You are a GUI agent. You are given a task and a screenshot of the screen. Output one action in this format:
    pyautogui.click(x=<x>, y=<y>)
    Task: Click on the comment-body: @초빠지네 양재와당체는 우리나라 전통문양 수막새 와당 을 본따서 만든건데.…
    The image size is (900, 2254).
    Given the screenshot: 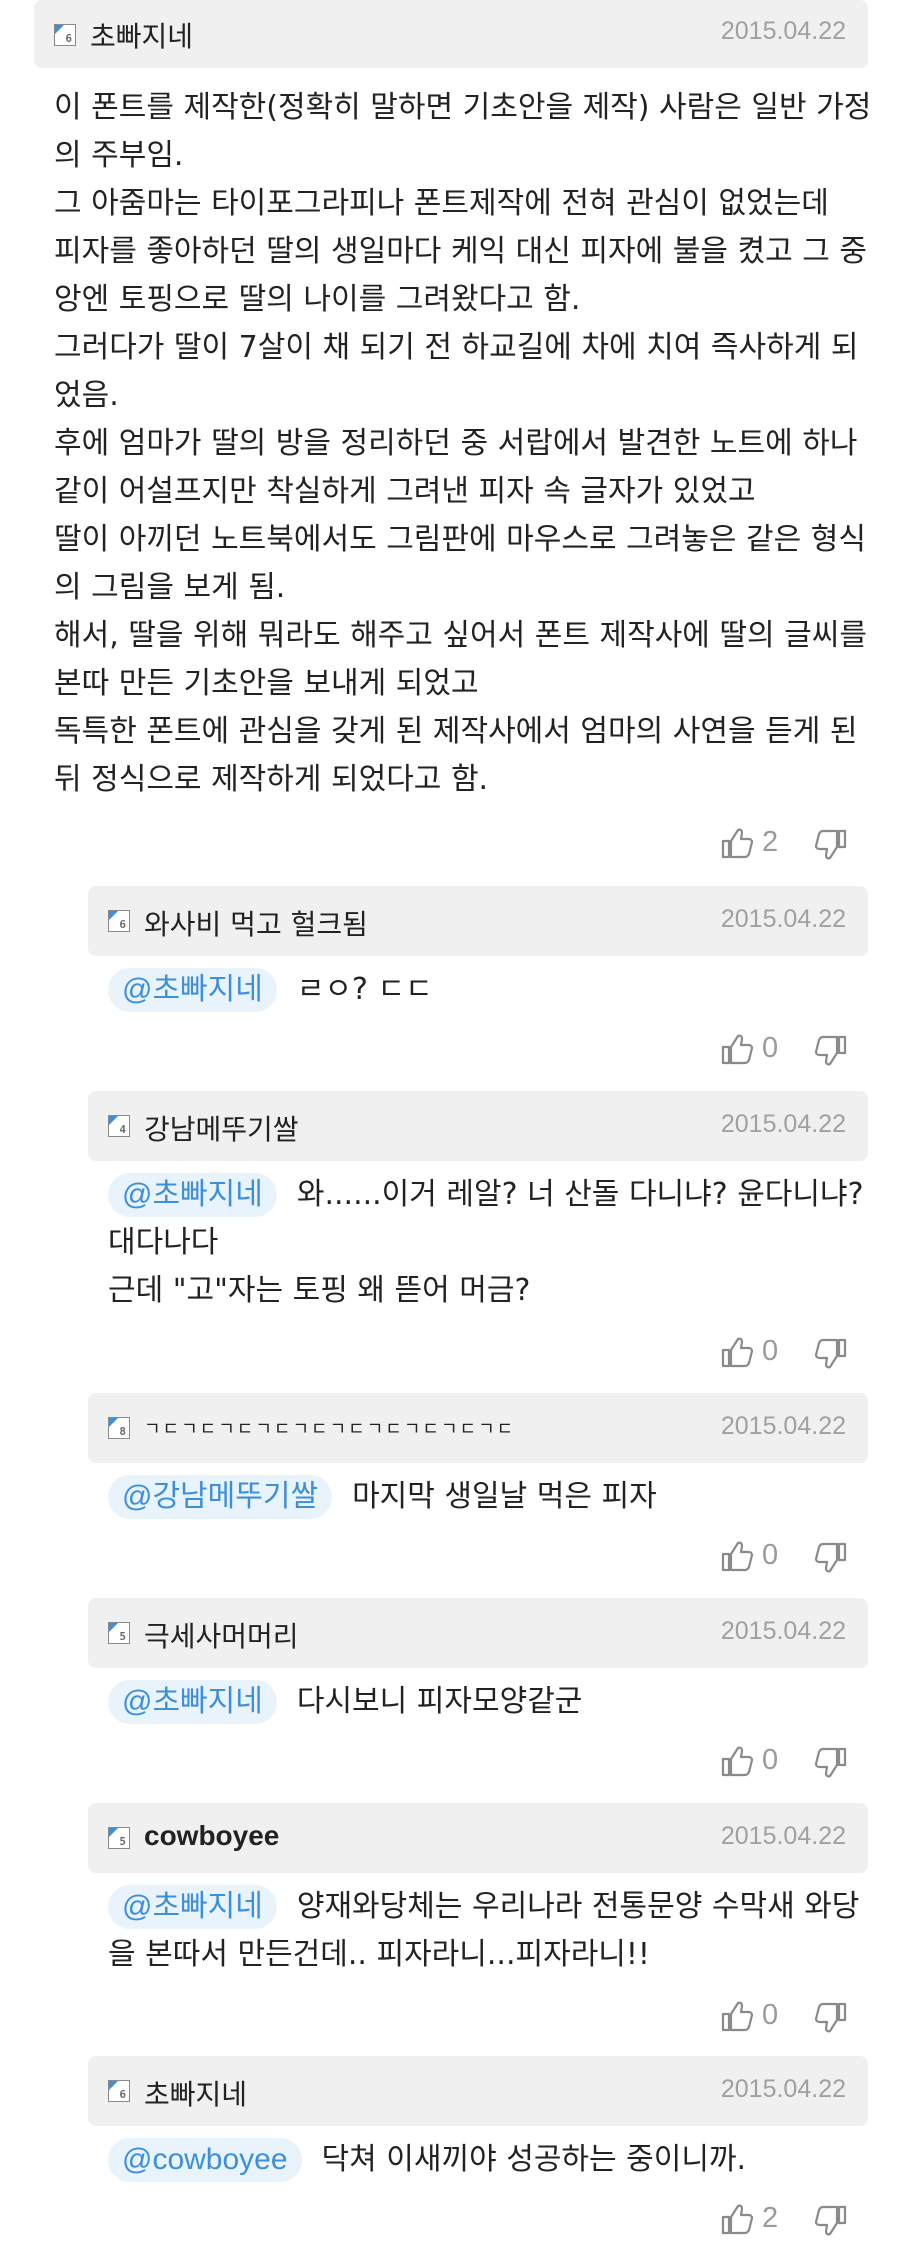 What is the action you would take?
    pyautogui.click(x=488, y=1931)
    